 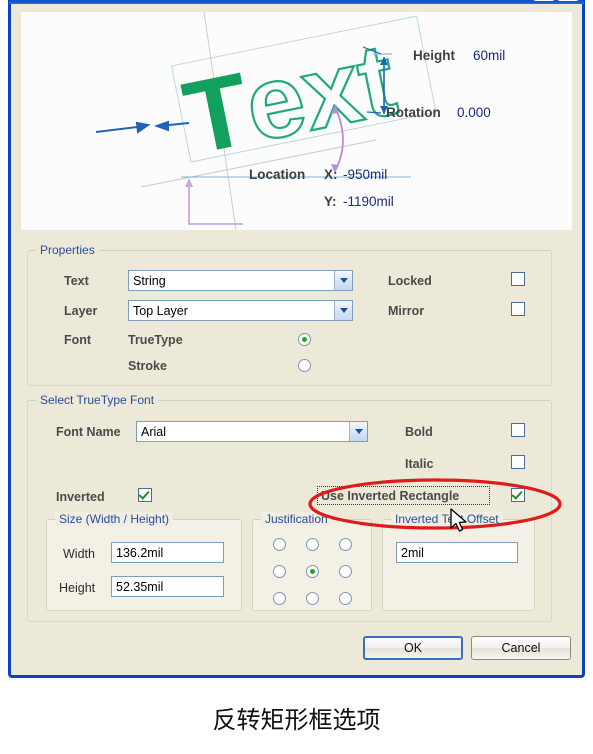 What do you see at coordinates (114, 519) in the screenshot?
I see `size-legend: Size (Width / Height)` at bounding box center [114, 519].